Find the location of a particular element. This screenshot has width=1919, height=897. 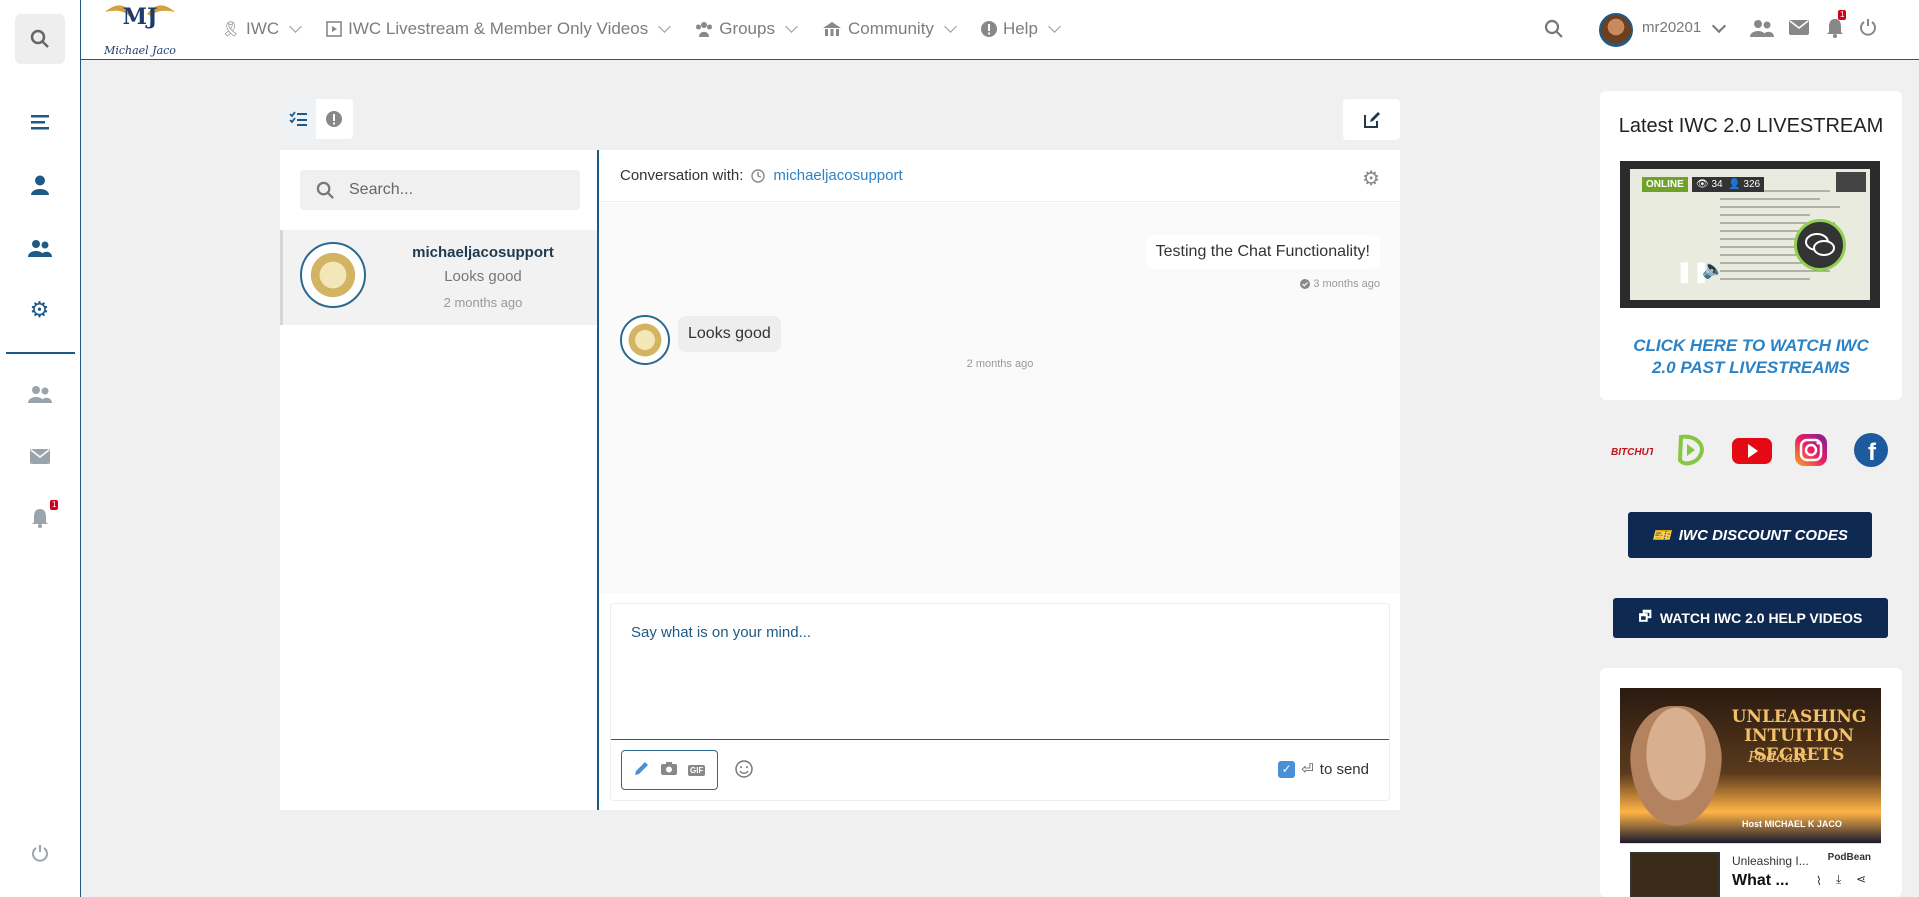

enter-key-icon: ⏎ is located at coordinates (1307, 769).